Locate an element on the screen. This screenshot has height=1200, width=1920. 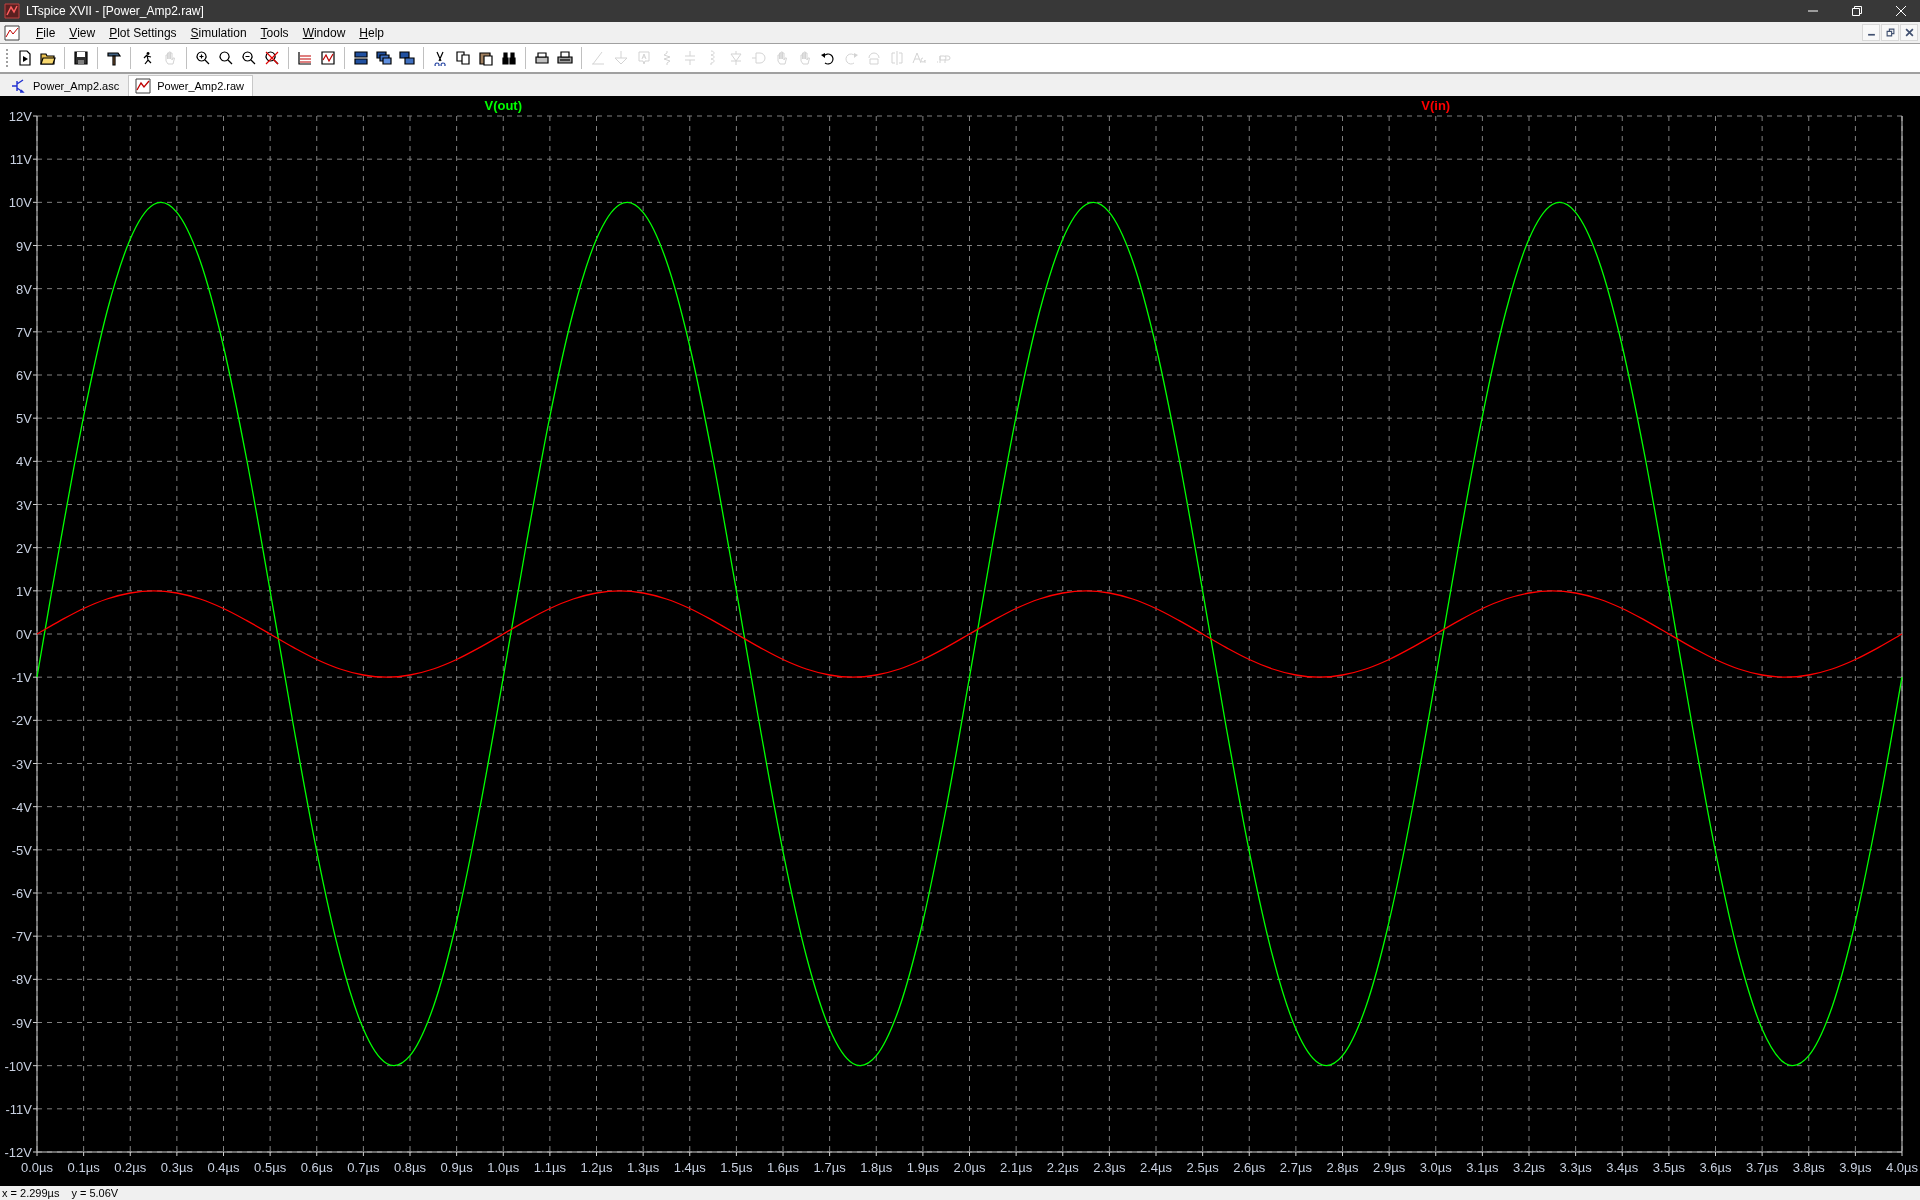
y-tick-label: 2V is located at coordinates (24, 548).